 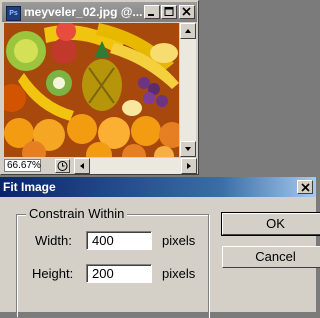 I want to click on arrow-left-icon, so click(x=82, y=166).